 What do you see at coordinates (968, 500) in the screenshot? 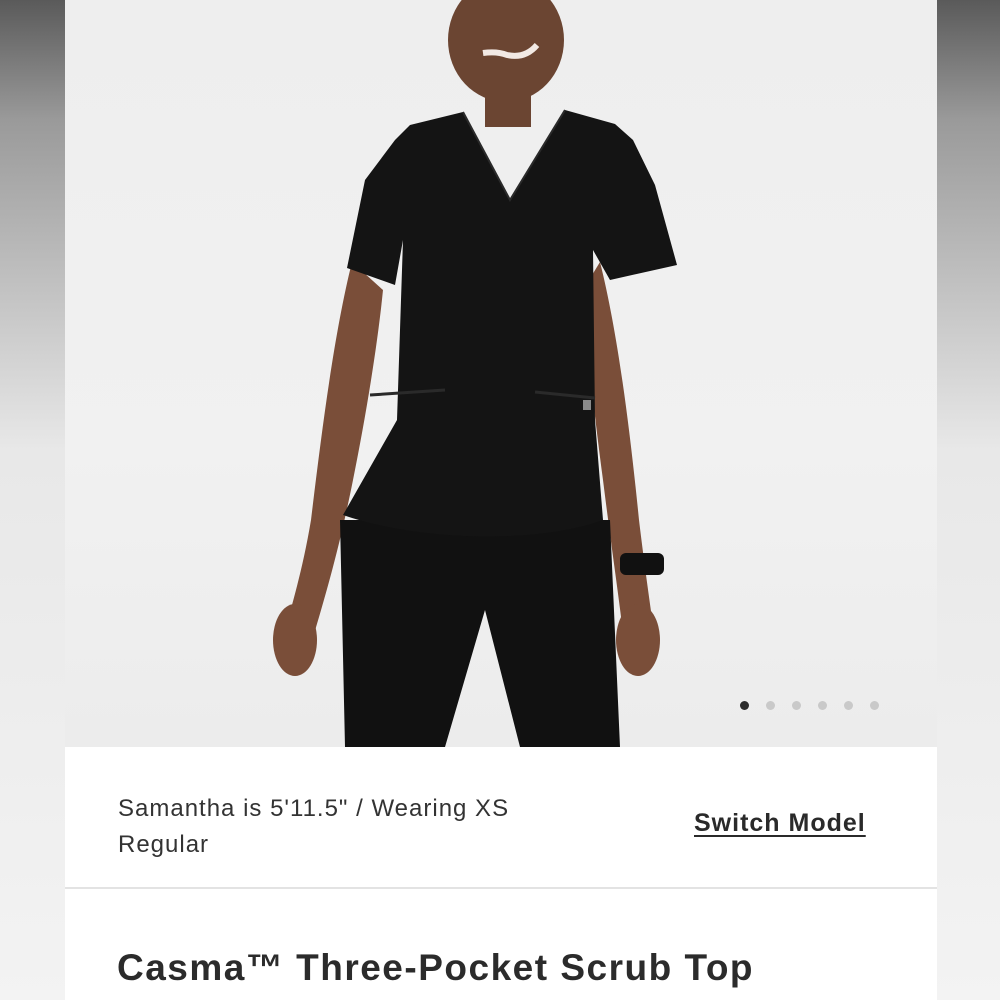
I see `right-backdrop` at bounding box center [968, 500].